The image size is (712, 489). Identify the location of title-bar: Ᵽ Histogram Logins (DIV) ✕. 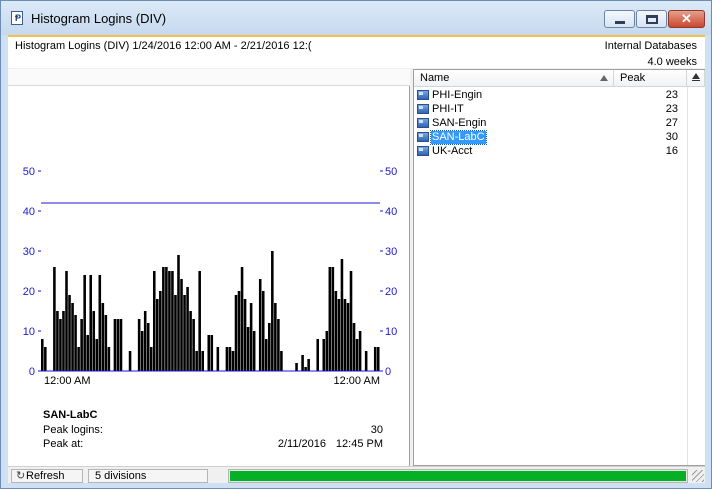
(356, 18).